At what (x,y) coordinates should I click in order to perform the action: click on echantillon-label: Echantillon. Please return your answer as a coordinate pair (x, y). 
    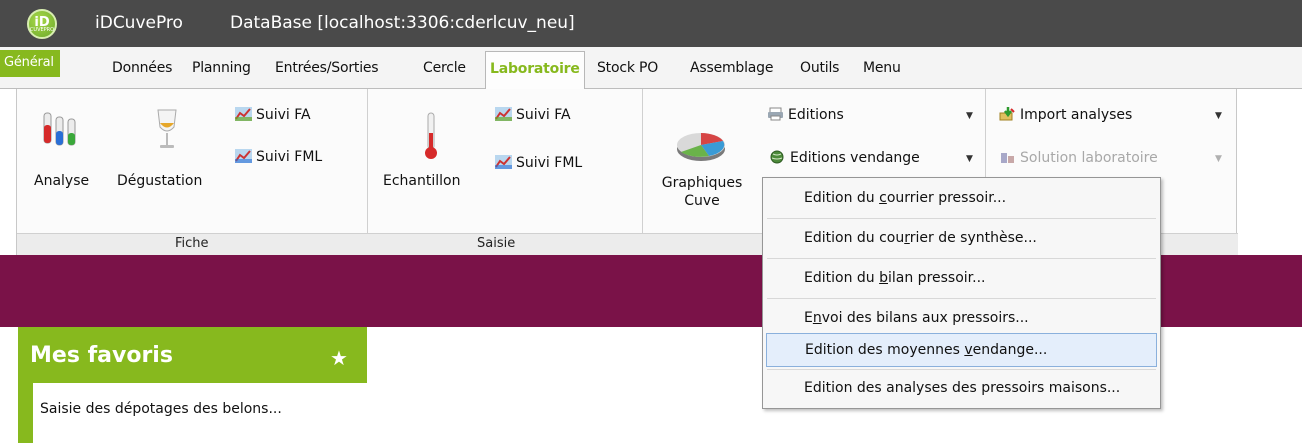
    Looking at the image, I should click on (422, 181).